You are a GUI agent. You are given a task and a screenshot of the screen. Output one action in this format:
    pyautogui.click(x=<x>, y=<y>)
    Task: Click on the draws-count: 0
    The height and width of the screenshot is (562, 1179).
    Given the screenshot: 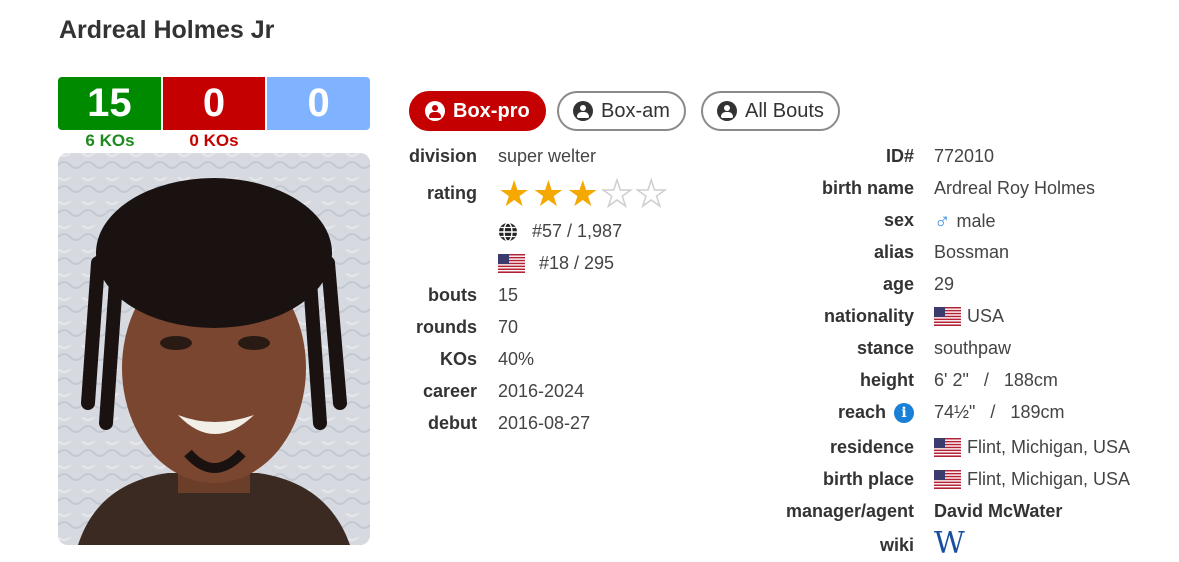 What is the action you would take?
    pyautogui.click(x=318, y=103)
    